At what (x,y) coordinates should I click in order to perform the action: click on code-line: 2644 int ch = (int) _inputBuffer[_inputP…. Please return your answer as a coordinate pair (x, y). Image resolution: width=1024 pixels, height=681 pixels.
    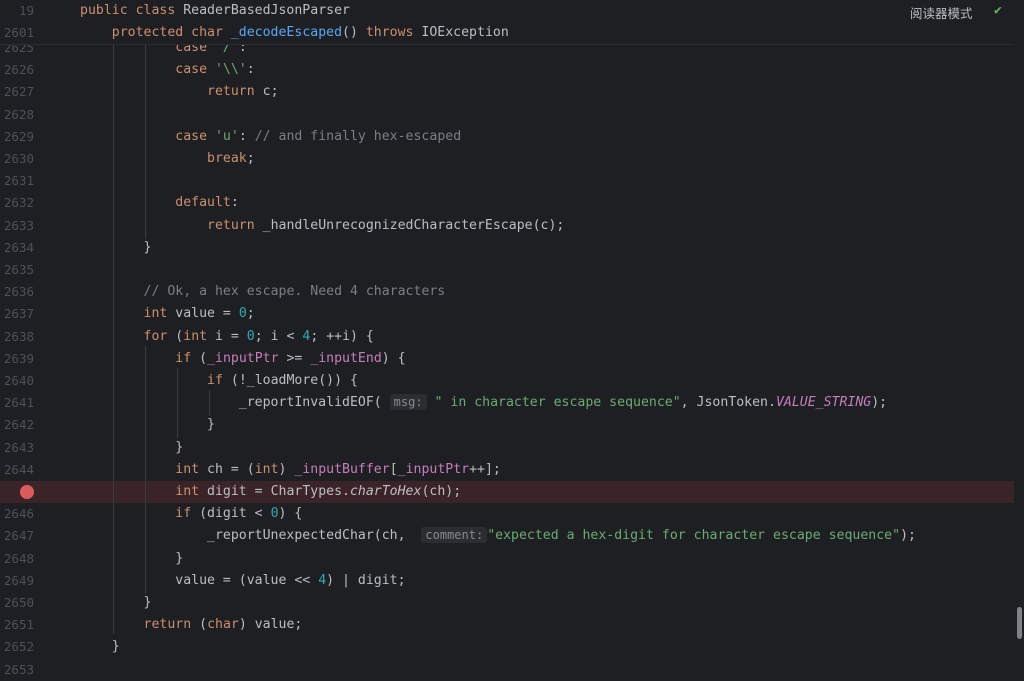
    Looking at the image, I should click on (507, 470).